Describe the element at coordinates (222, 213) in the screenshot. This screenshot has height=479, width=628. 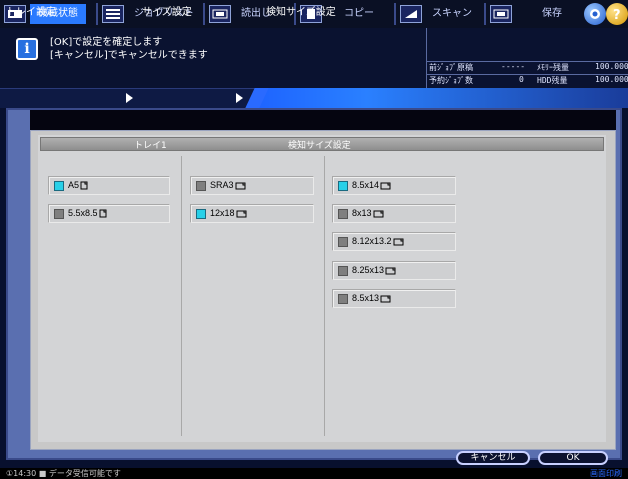
I see `option-label: 12x18` at that location.